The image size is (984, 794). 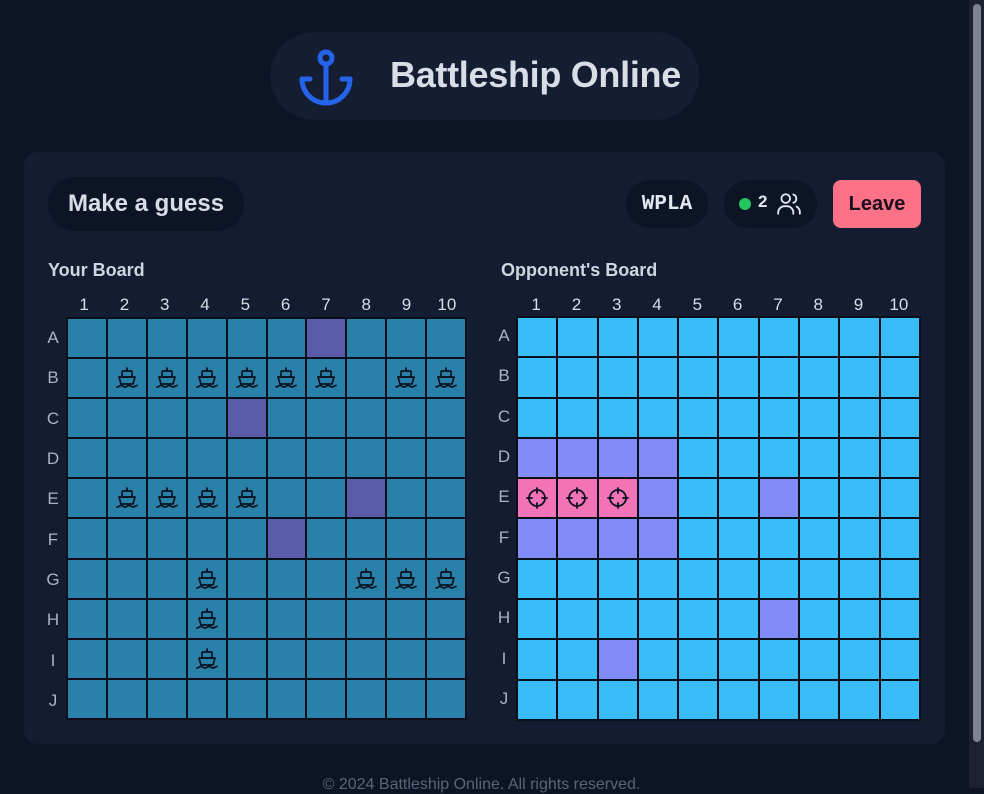 I want to click on opponent-board-cell-b8-unknown, so click(x=819, y=377).